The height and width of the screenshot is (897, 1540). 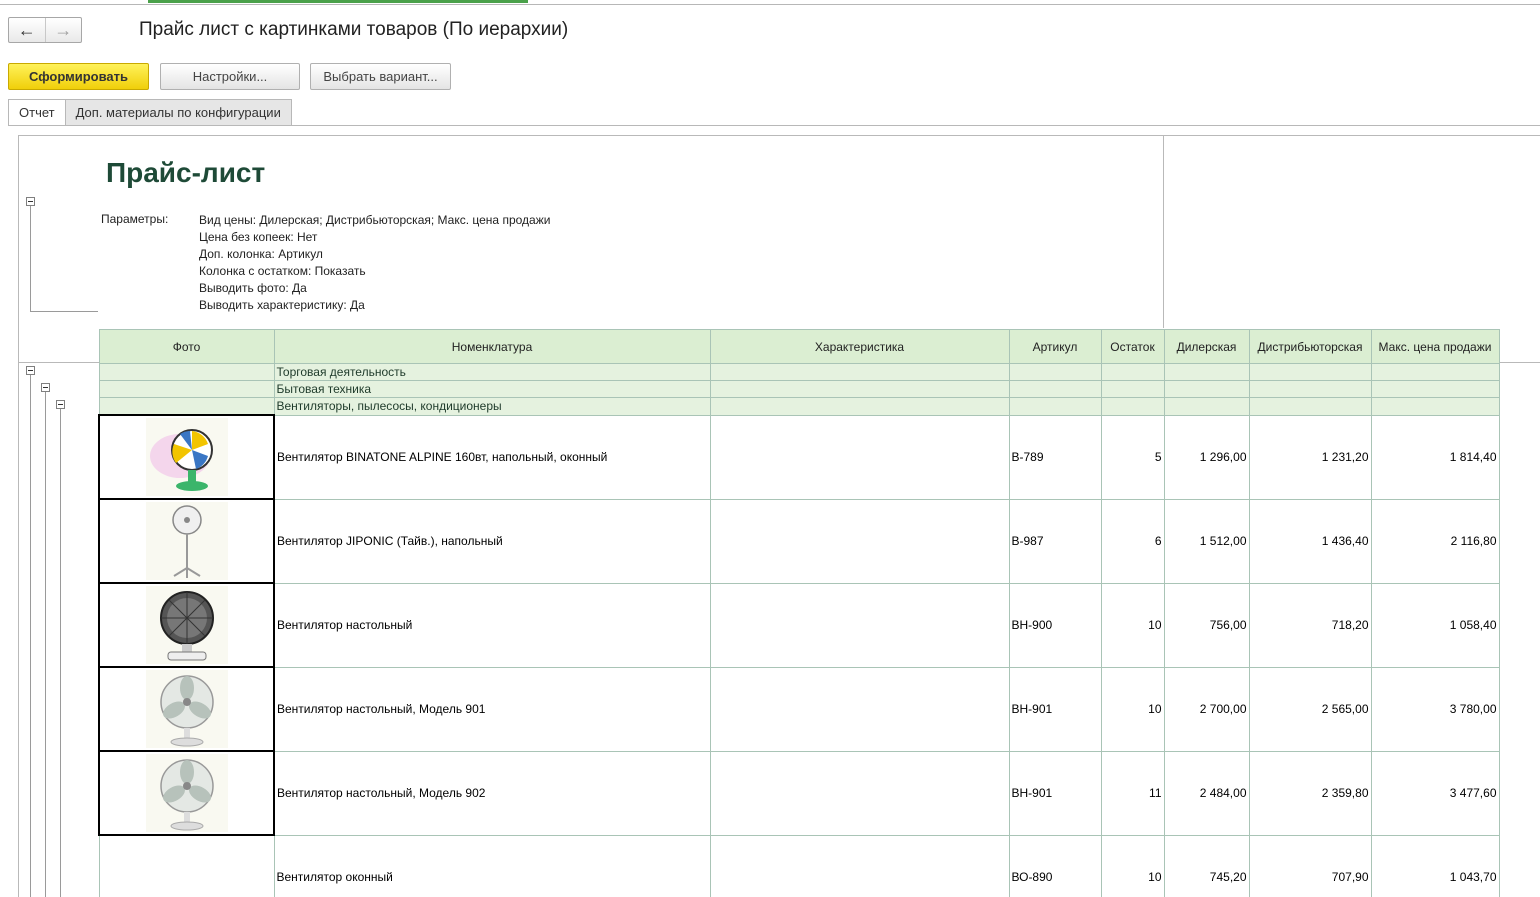 What do you see at coordinates (178, 112) in the screenshot?
I see `tab-extra-materials: Доп. материалы по конфигурации` at bounding box center [178, 112].